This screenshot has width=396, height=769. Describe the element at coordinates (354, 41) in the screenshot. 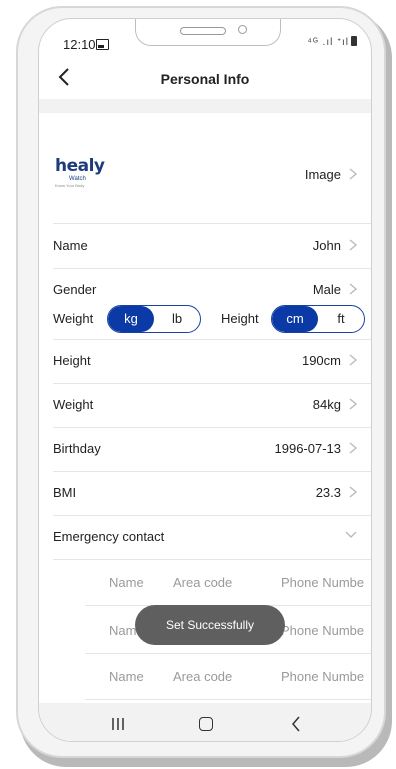

I see `battery-icon` at that location.